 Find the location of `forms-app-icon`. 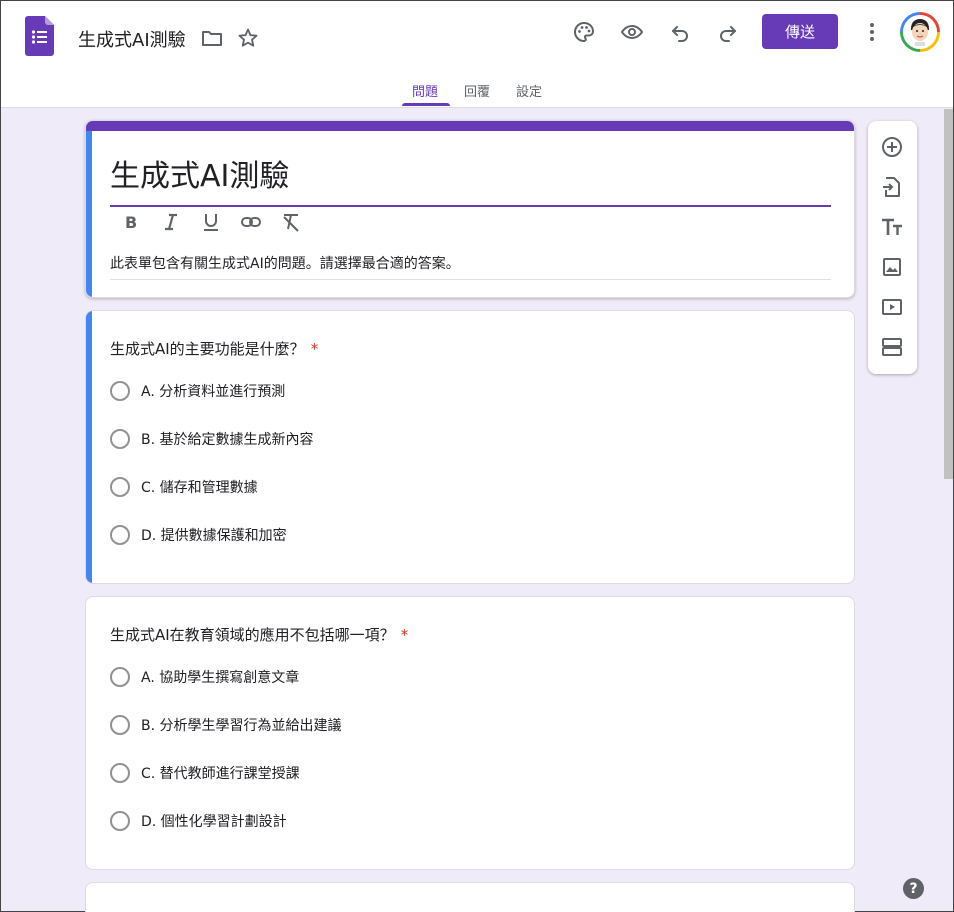

forms-app-icon is located at coordinates (39, 36).